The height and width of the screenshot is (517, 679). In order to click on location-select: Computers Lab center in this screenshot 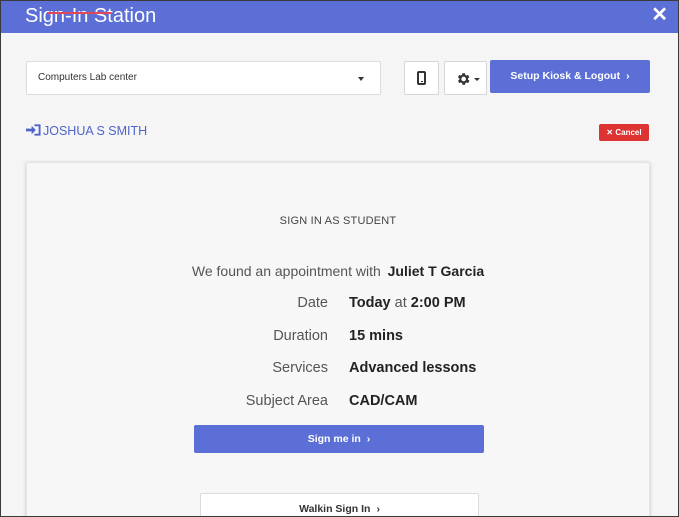, I will do `click(203, 78)`.